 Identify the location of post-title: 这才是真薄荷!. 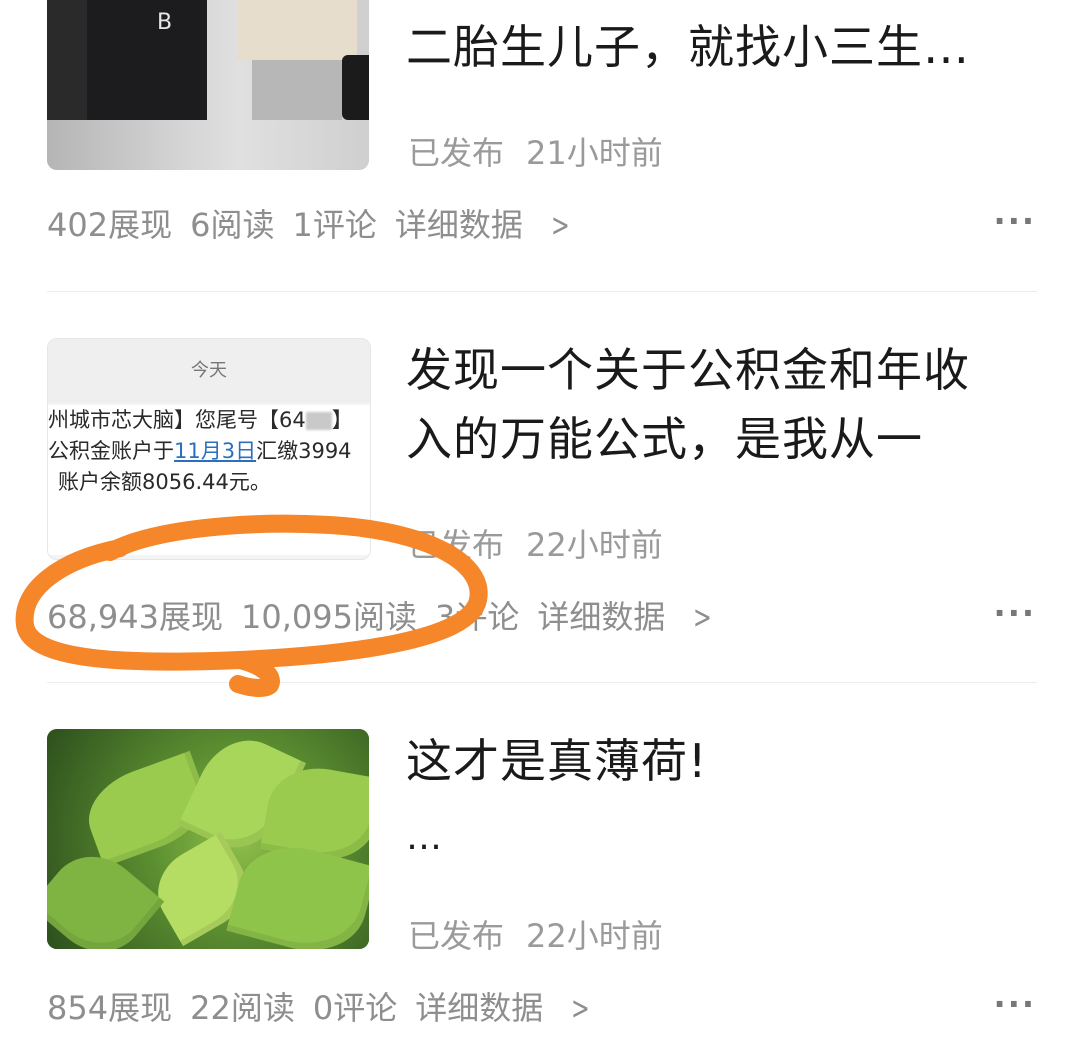
(706, 761).